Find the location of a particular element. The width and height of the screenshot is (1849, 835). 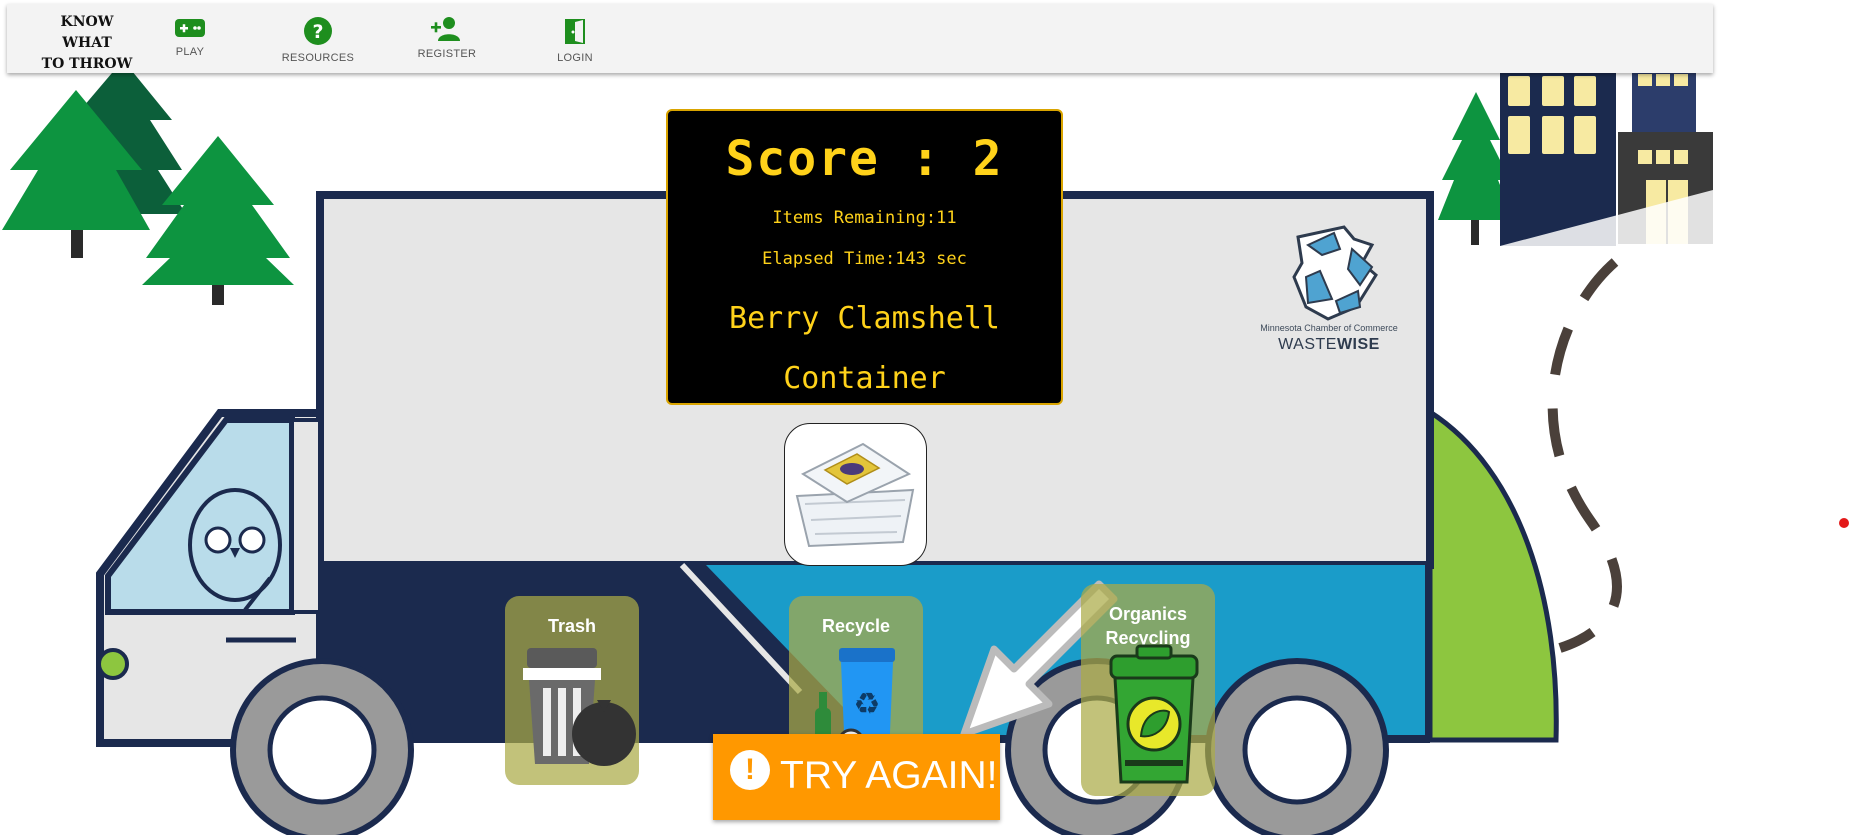

elapsed-time: Elapsed Time:143 sec is located at coordinates (864, 259).